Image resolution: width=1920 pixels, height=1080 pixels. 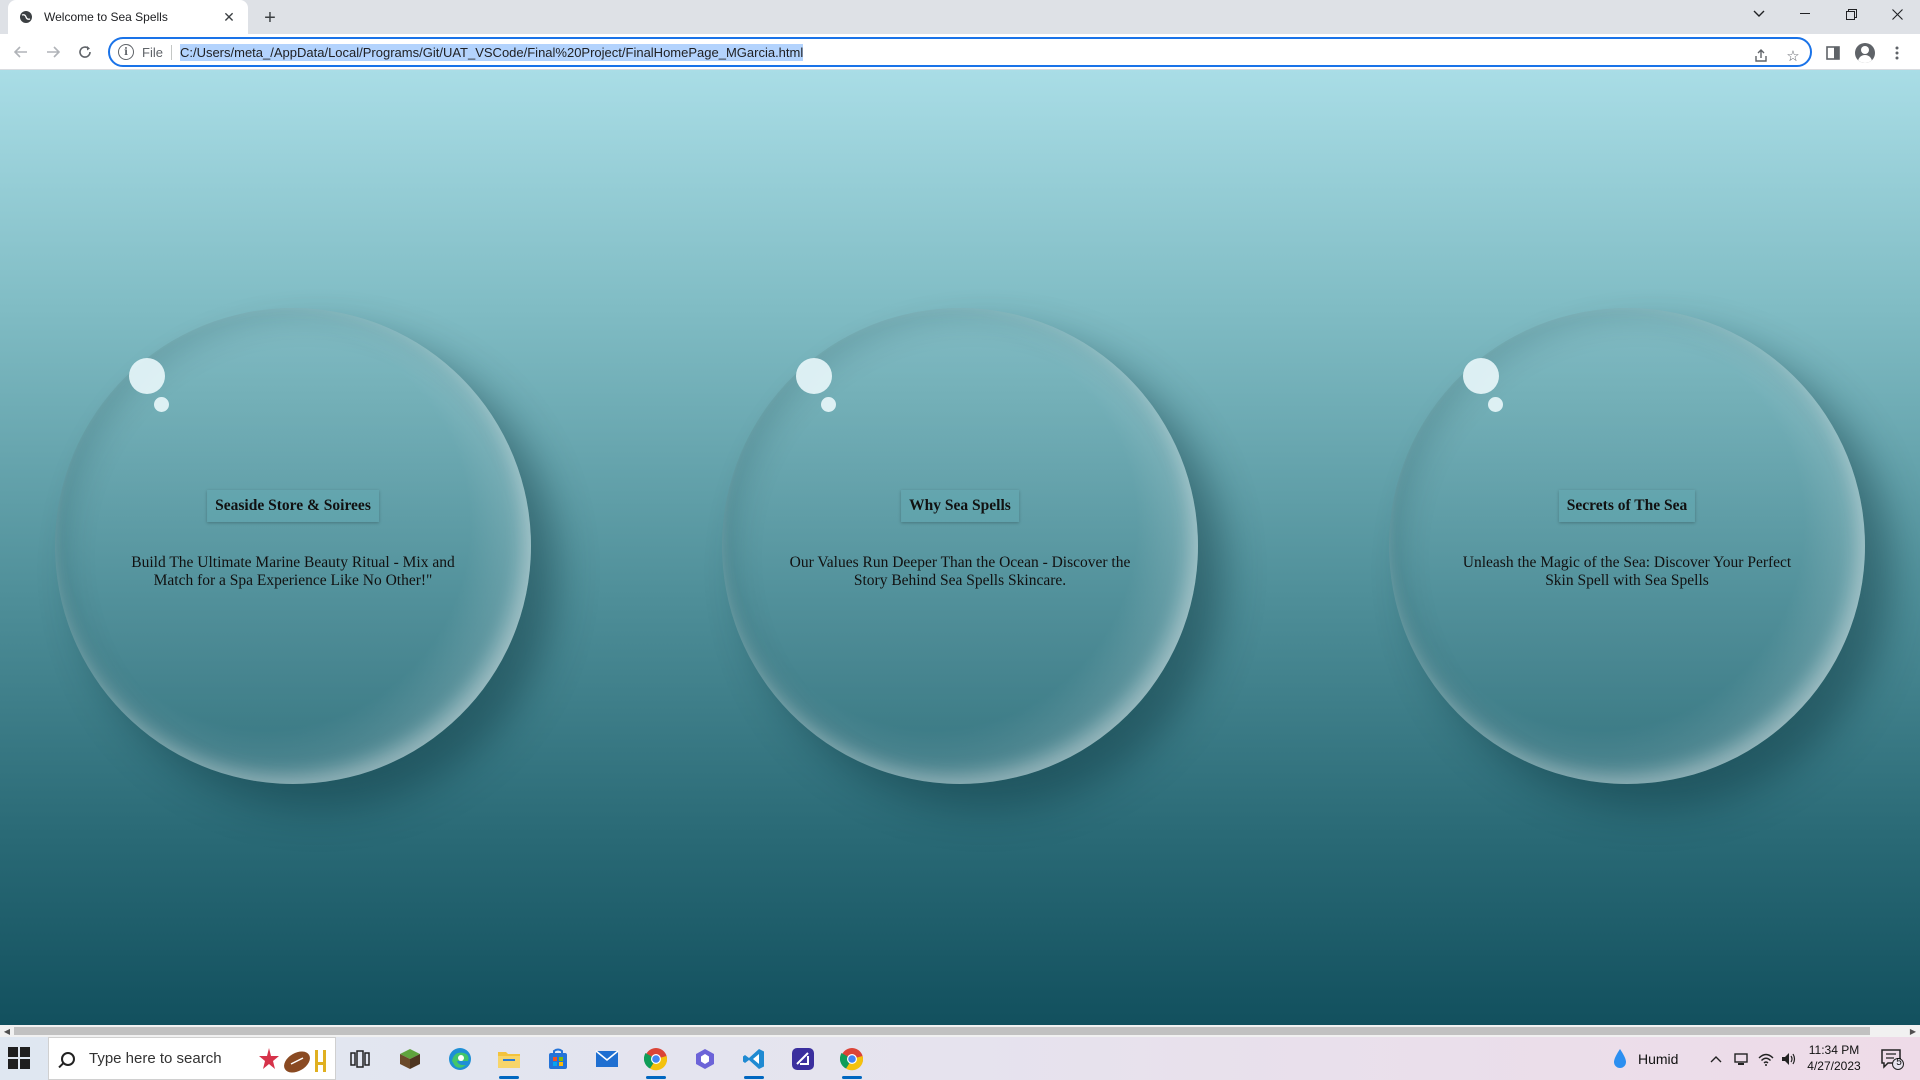 I want to click on bubble-heading-why: Why Sea Spells, so click(x=960, y=506).